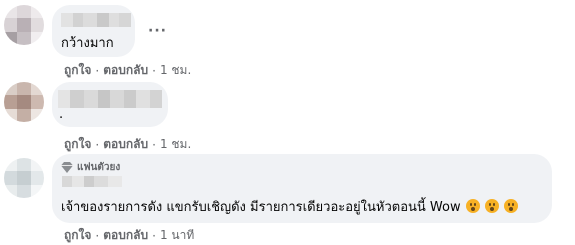  I want to click on comment-actions: ถูกใจ · ตอบกลับ · 1 นาที, so click(129, 235).